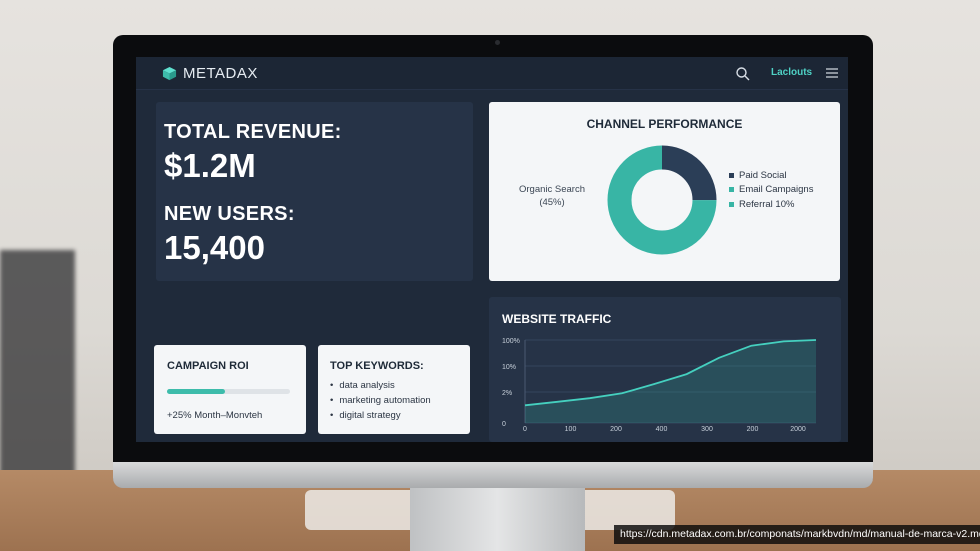 This screenshot has height=551, width=980. I want to click on channel-donut-chart, so click(662, 200).